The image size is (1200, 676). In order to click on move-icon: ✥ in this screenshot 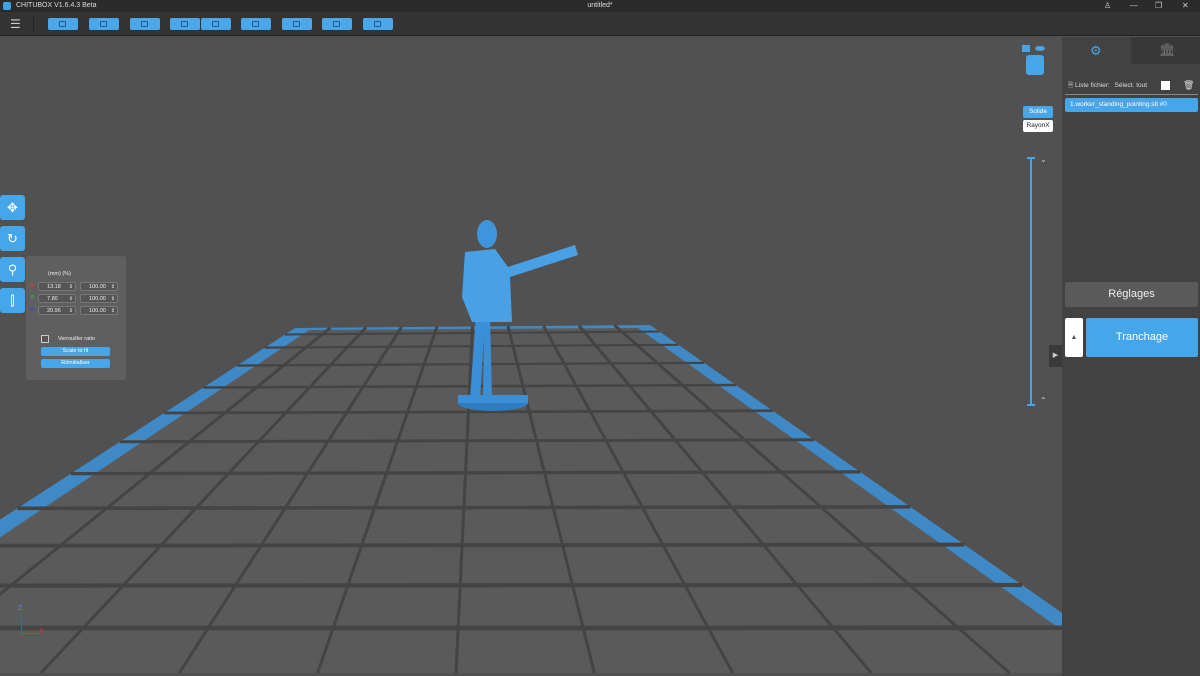, I will do `click(12, 207)`.